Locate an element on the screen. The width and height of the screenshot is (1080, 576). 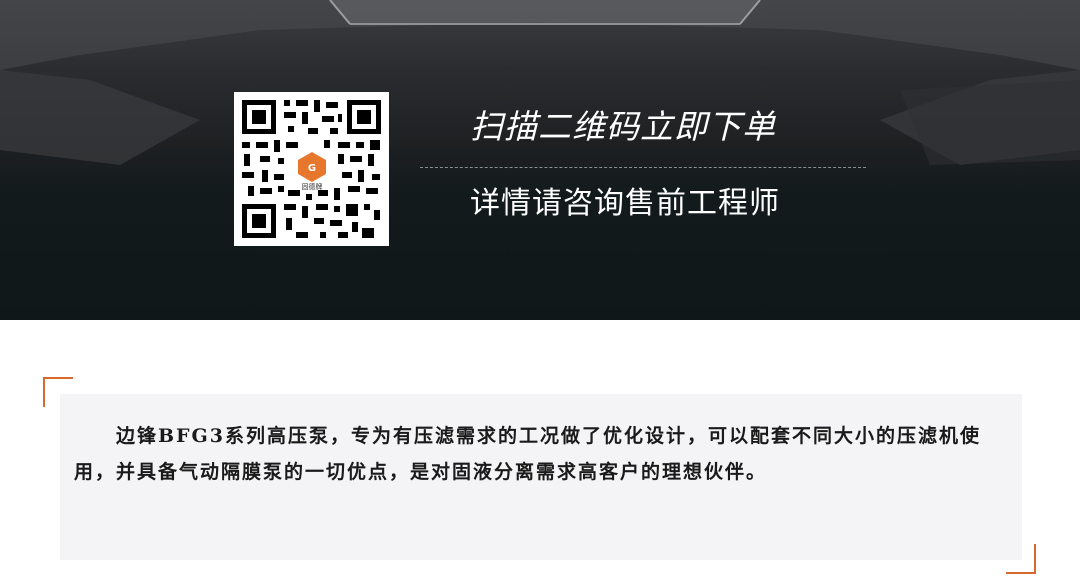
qr-code-image: G 固德牌 is located at coordinates (311, 169).